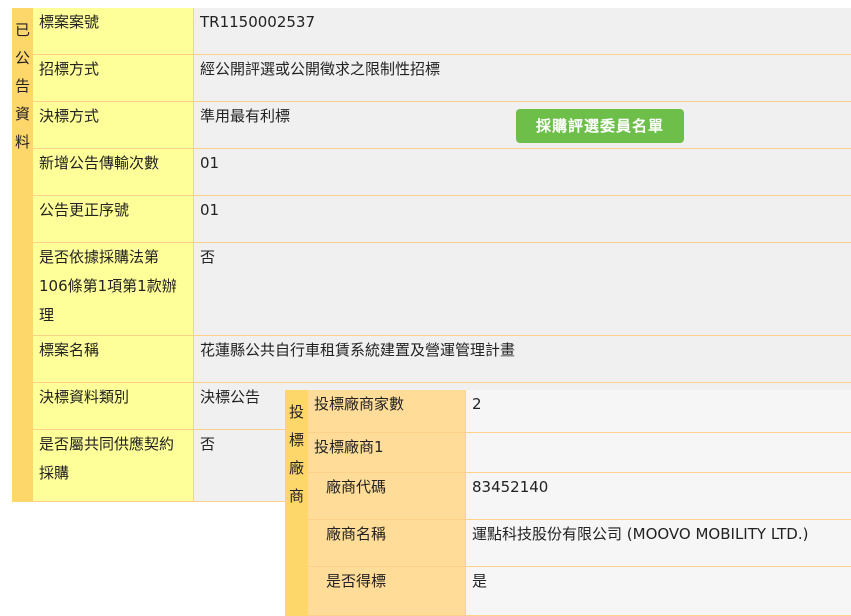 Image resolution: width=851 pixels, height=616 pixels. Describe the element at coordinates (113, 31) in the screenshot. I see `row-label: 標案案號` at that location.